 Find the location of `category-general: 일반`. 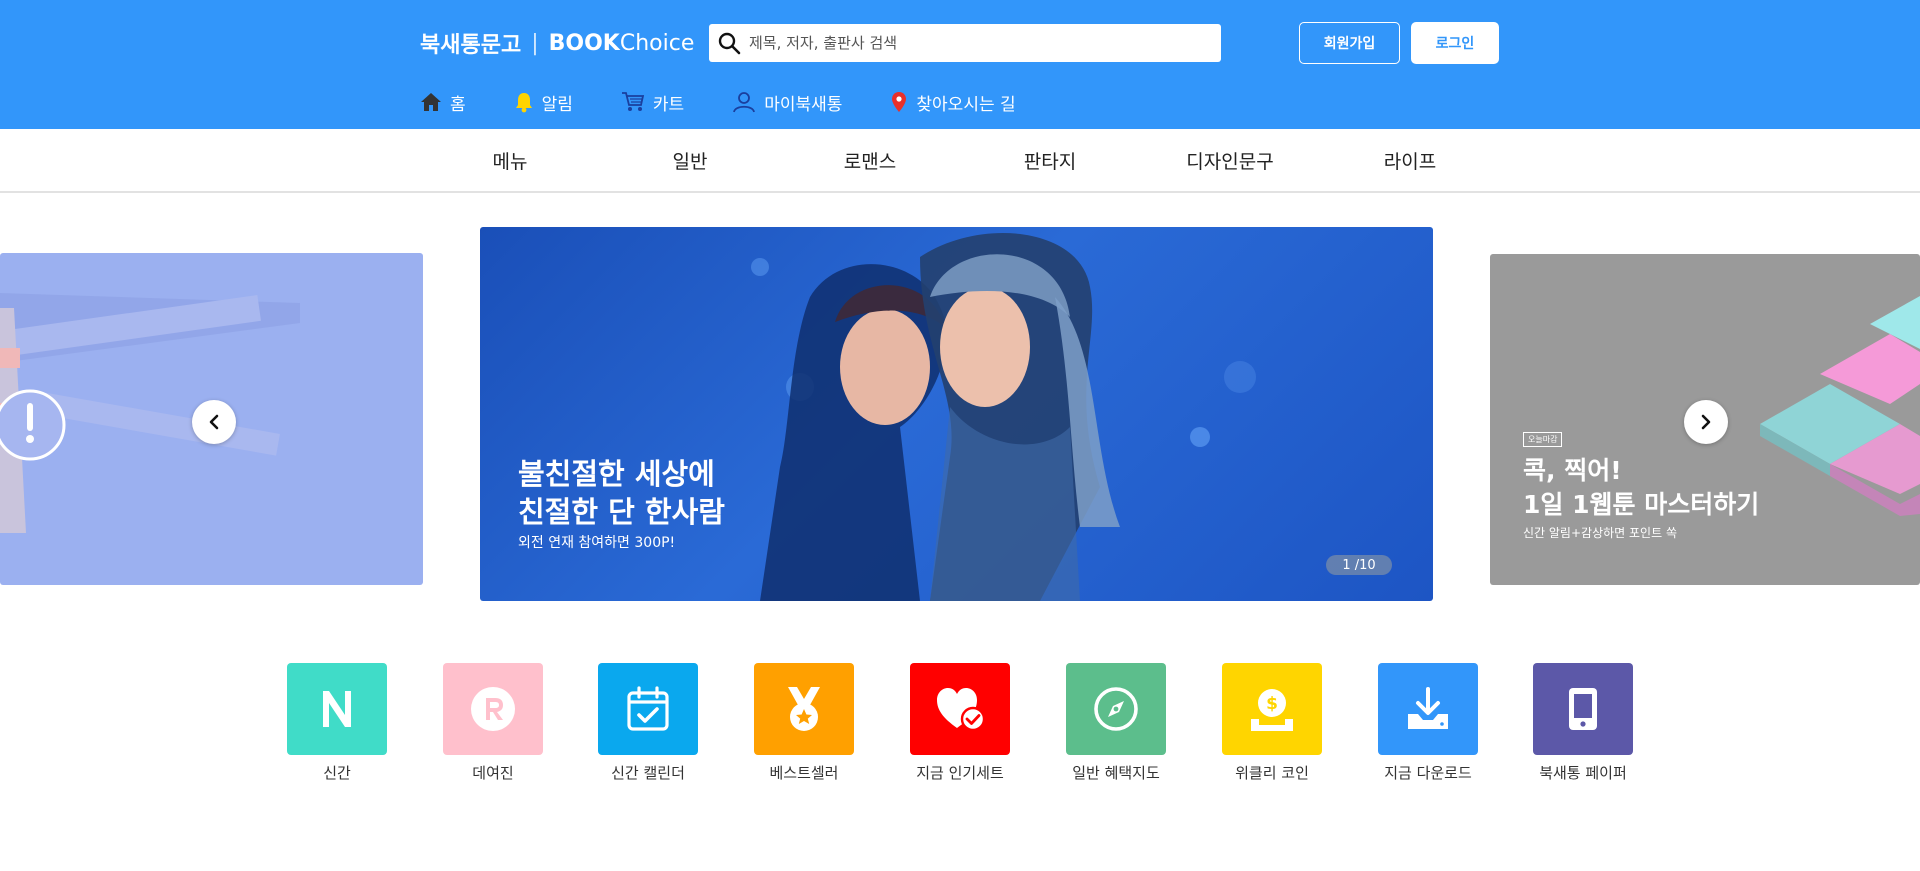

category-general: 일반 is located at coordinates (690, 160).